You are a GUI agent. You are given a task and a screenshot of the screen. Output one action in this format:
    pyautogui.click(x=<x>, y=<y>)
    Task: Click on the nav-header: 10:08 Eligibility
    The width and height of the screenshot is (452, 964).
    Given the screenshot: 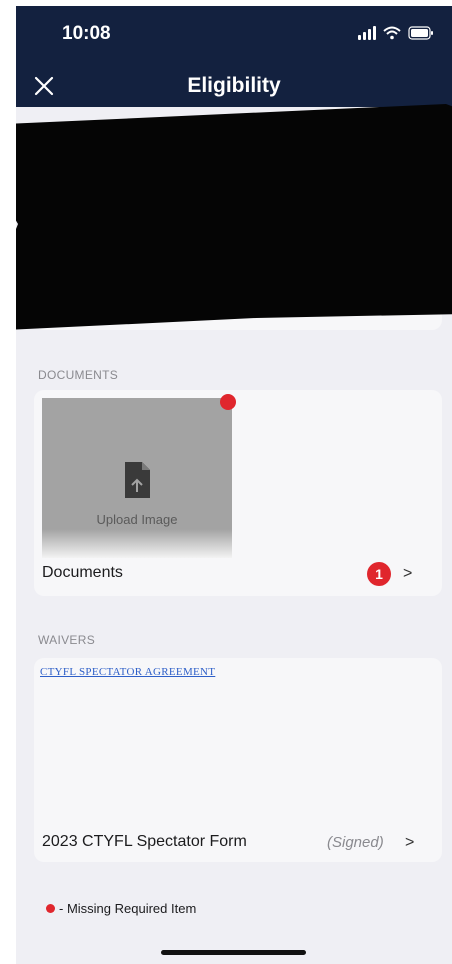 What is the action you would take?
    pyautogui.click(x=234, y=56)
    